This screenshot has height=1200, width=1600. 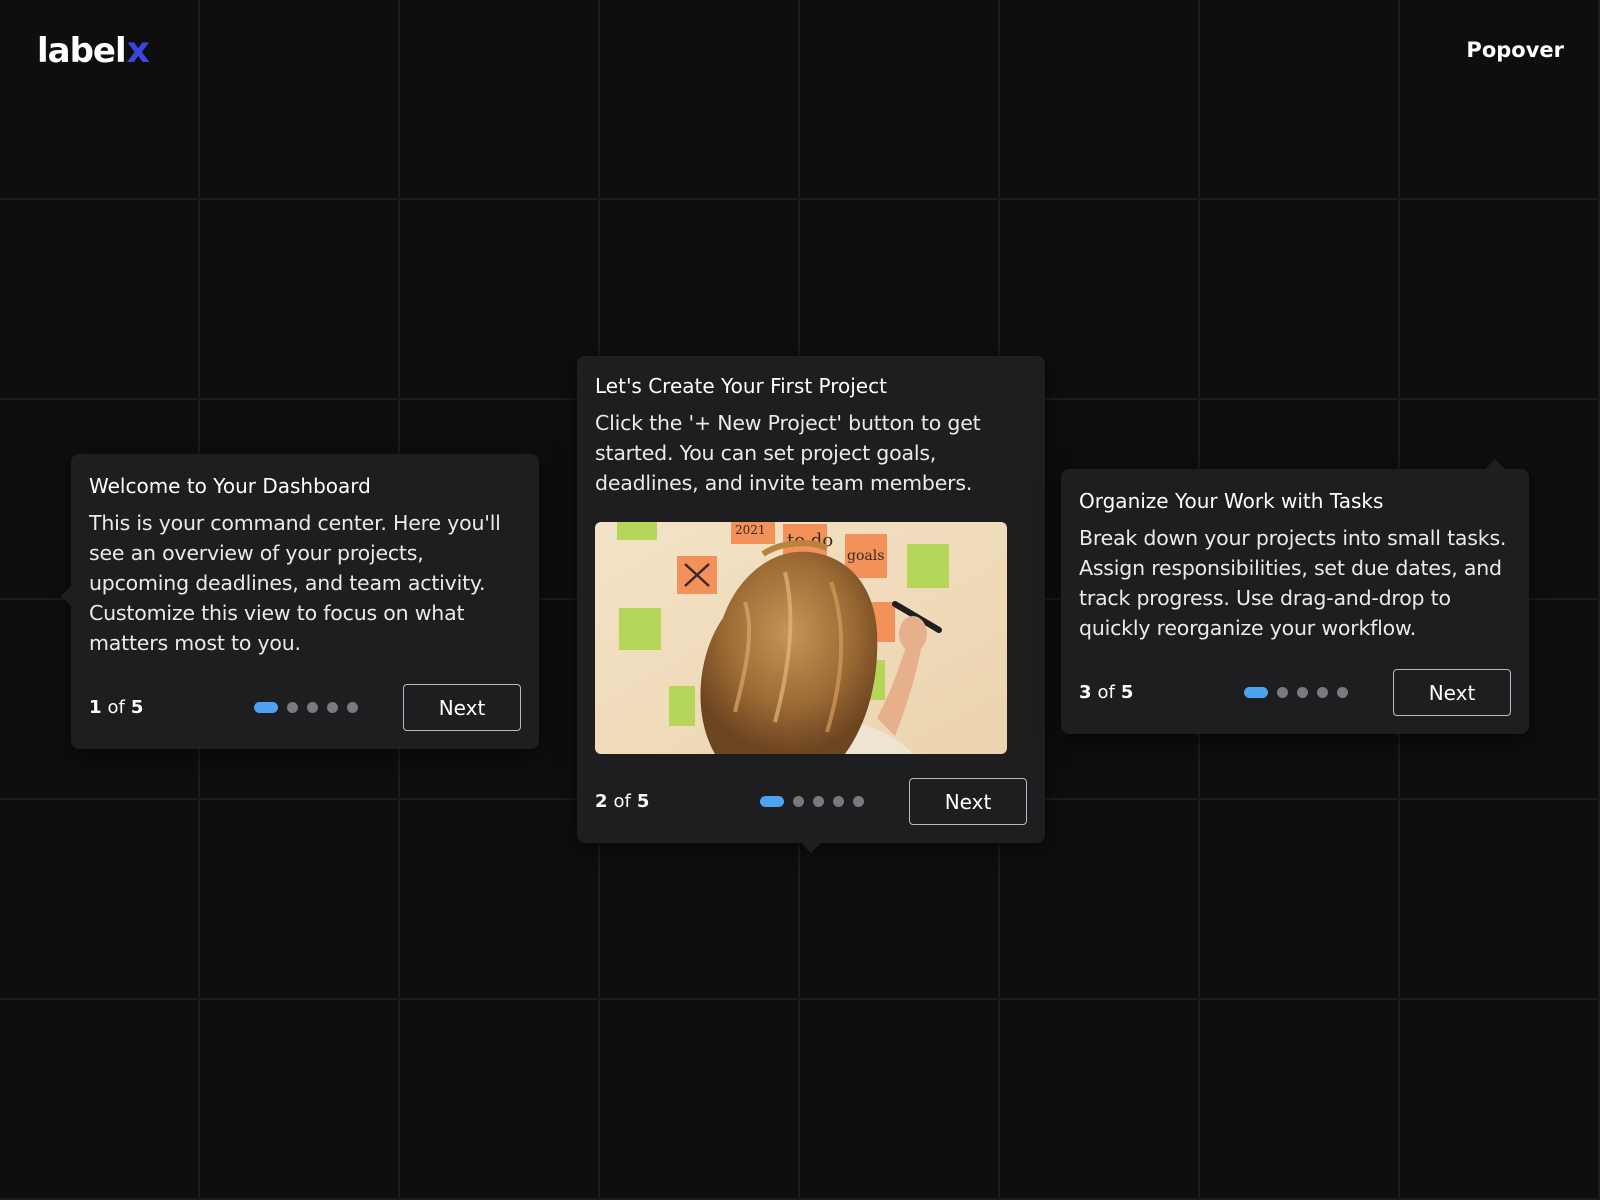 I want to click on popover-footer: 3 of 5 Next, so click(x=1295, y=692).